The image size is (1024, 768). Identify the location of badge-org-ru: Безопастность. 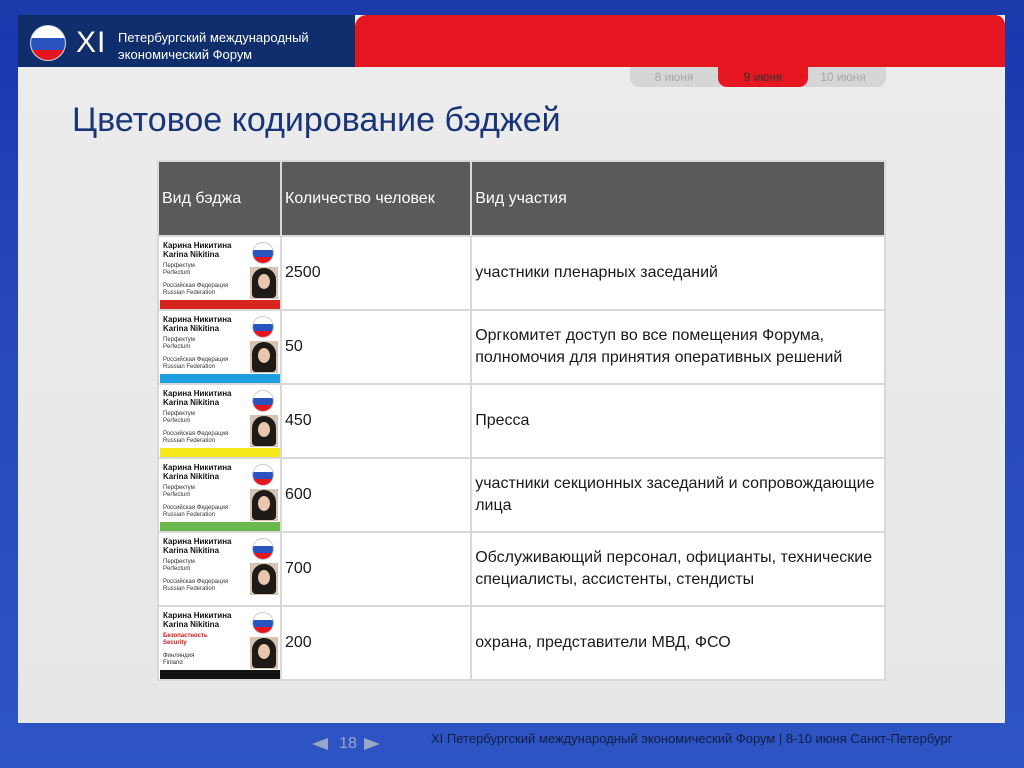
(185, 636).